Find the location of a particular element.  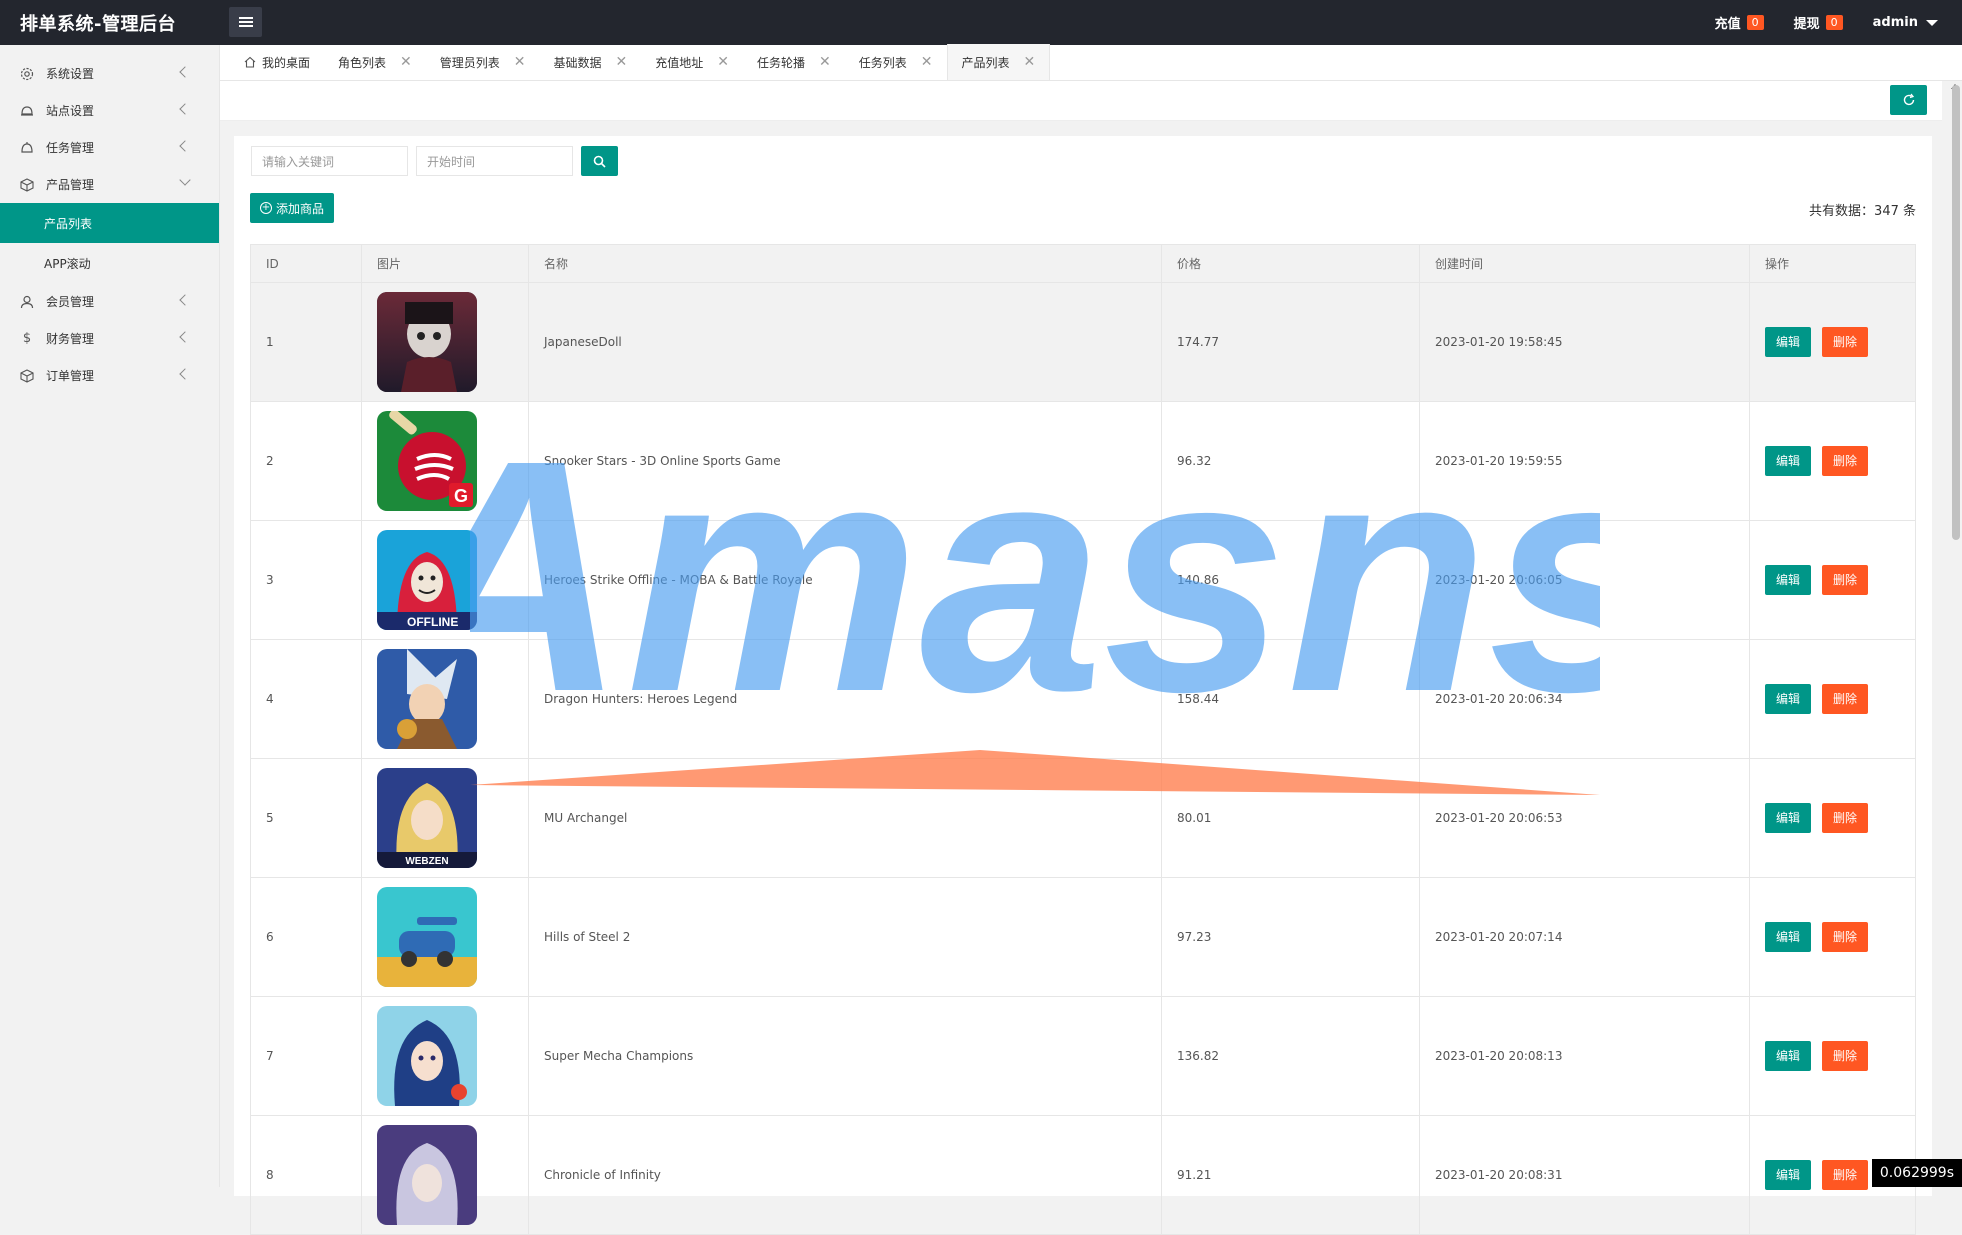

sidebar-item-system-settings: 系统设置 is located at coordinates (109, 73).